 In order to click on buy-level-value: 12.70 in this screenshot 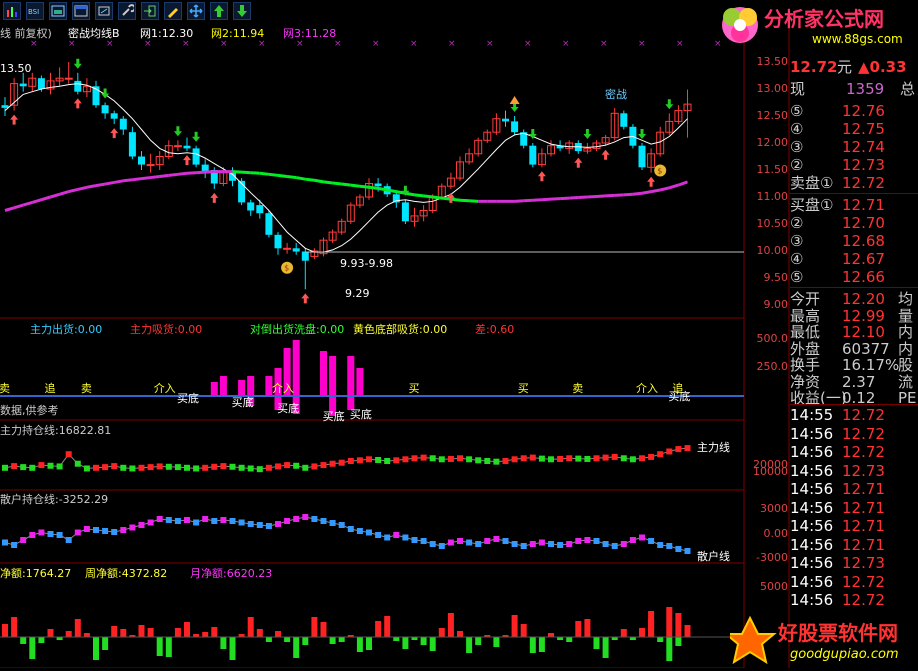, I will do `click(863, 223)`.